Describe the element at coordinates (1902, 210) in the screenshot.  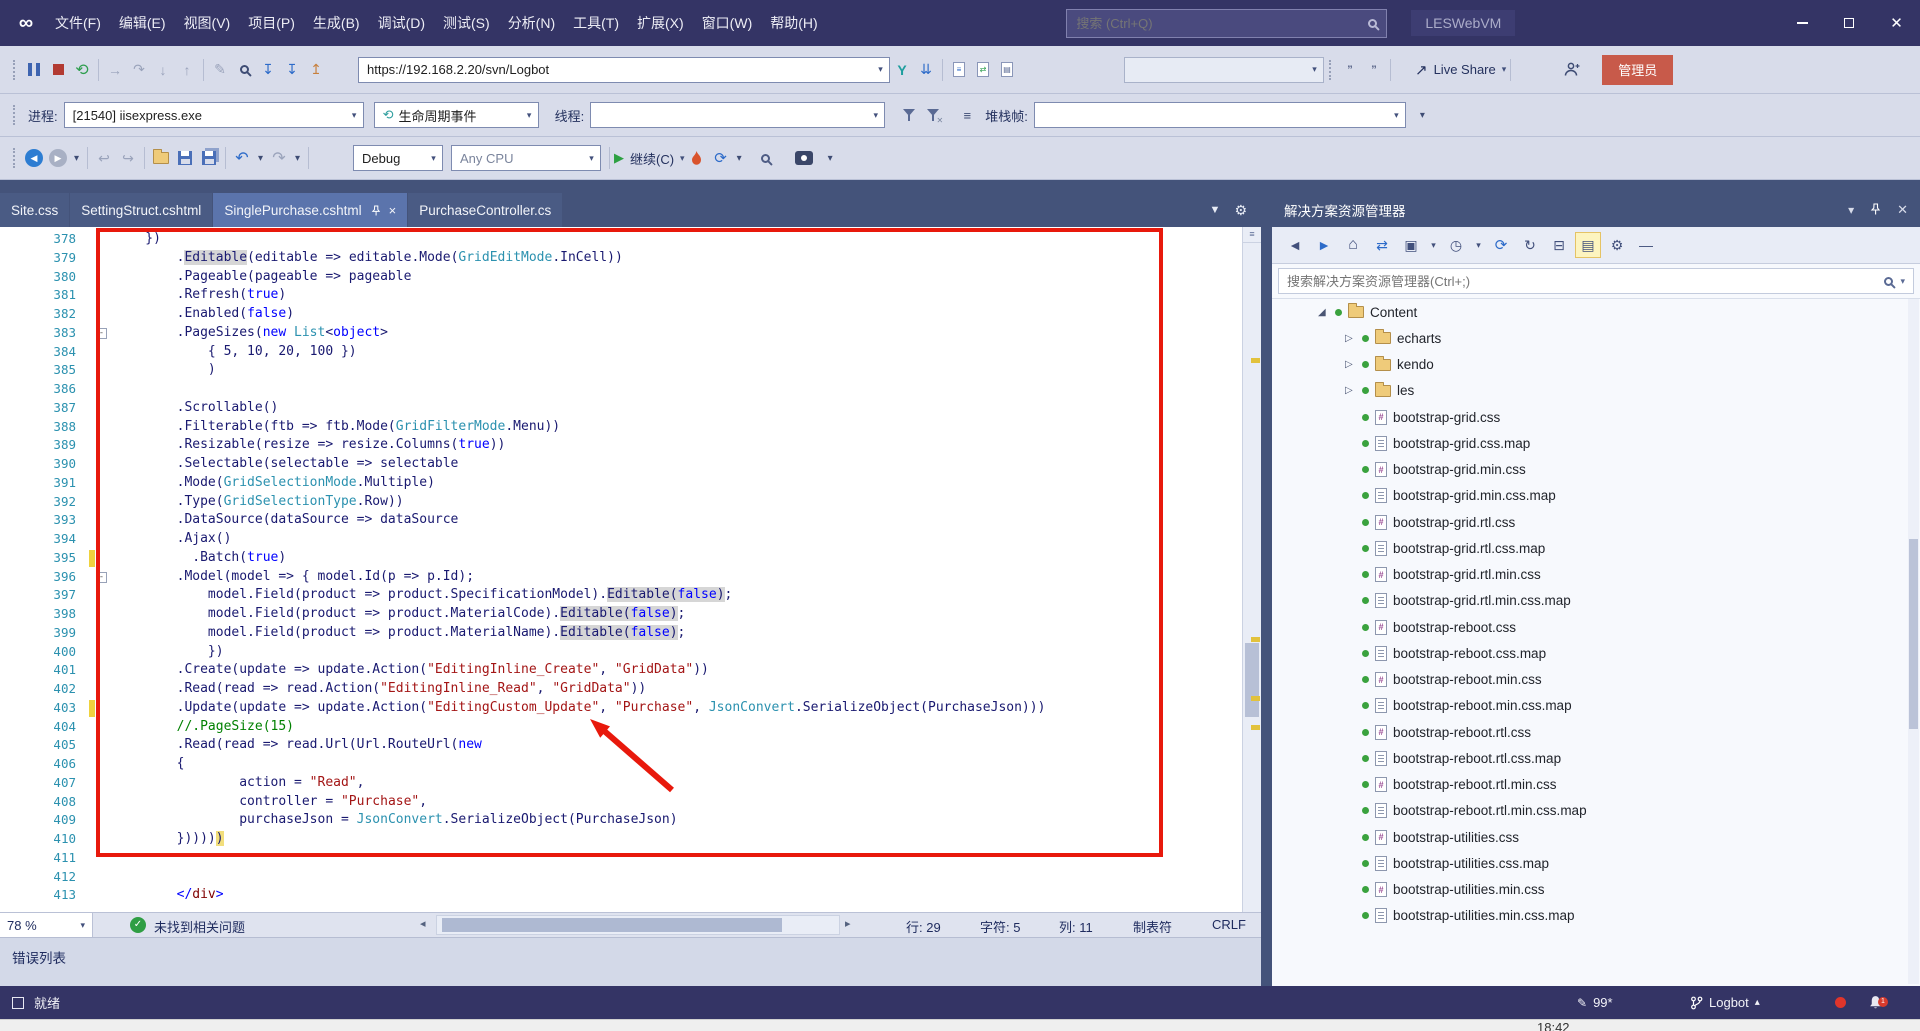
I see `close-panel-button: ✕` at that location.